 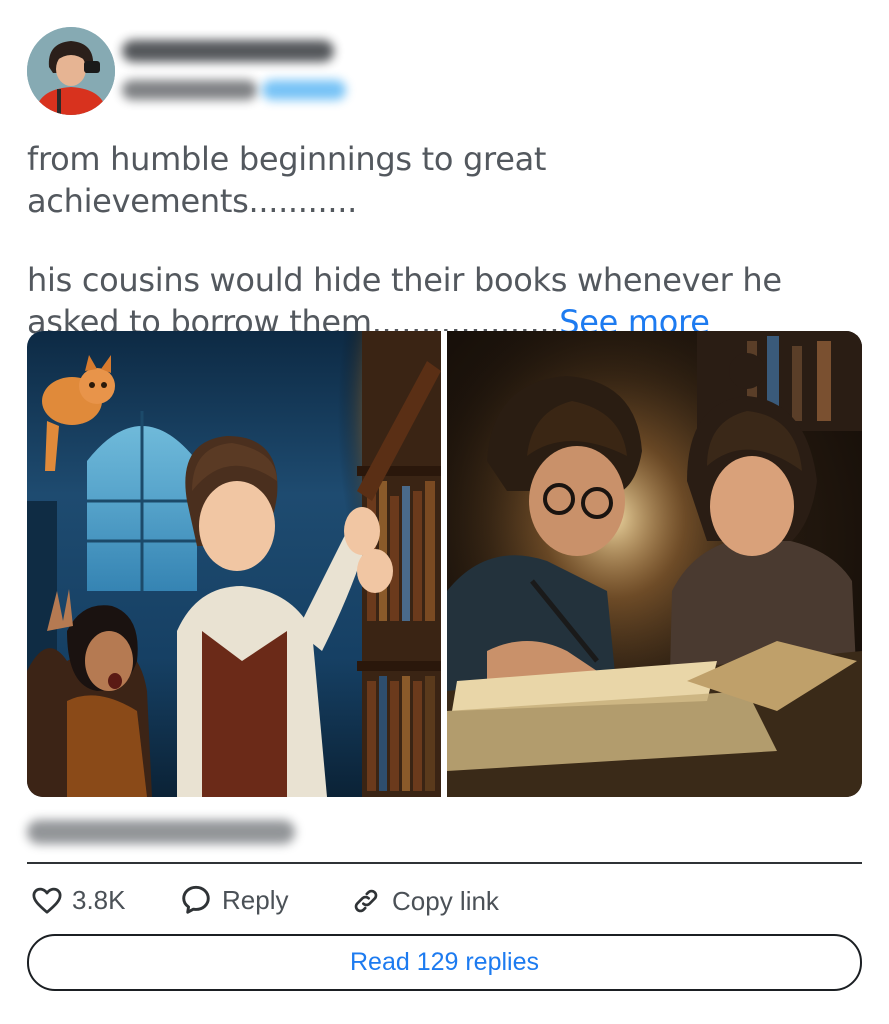 What do you see at coordinates (189, 90) in the screenshot?
I see `author-handle-redacted` at bounding box center [189, 90].